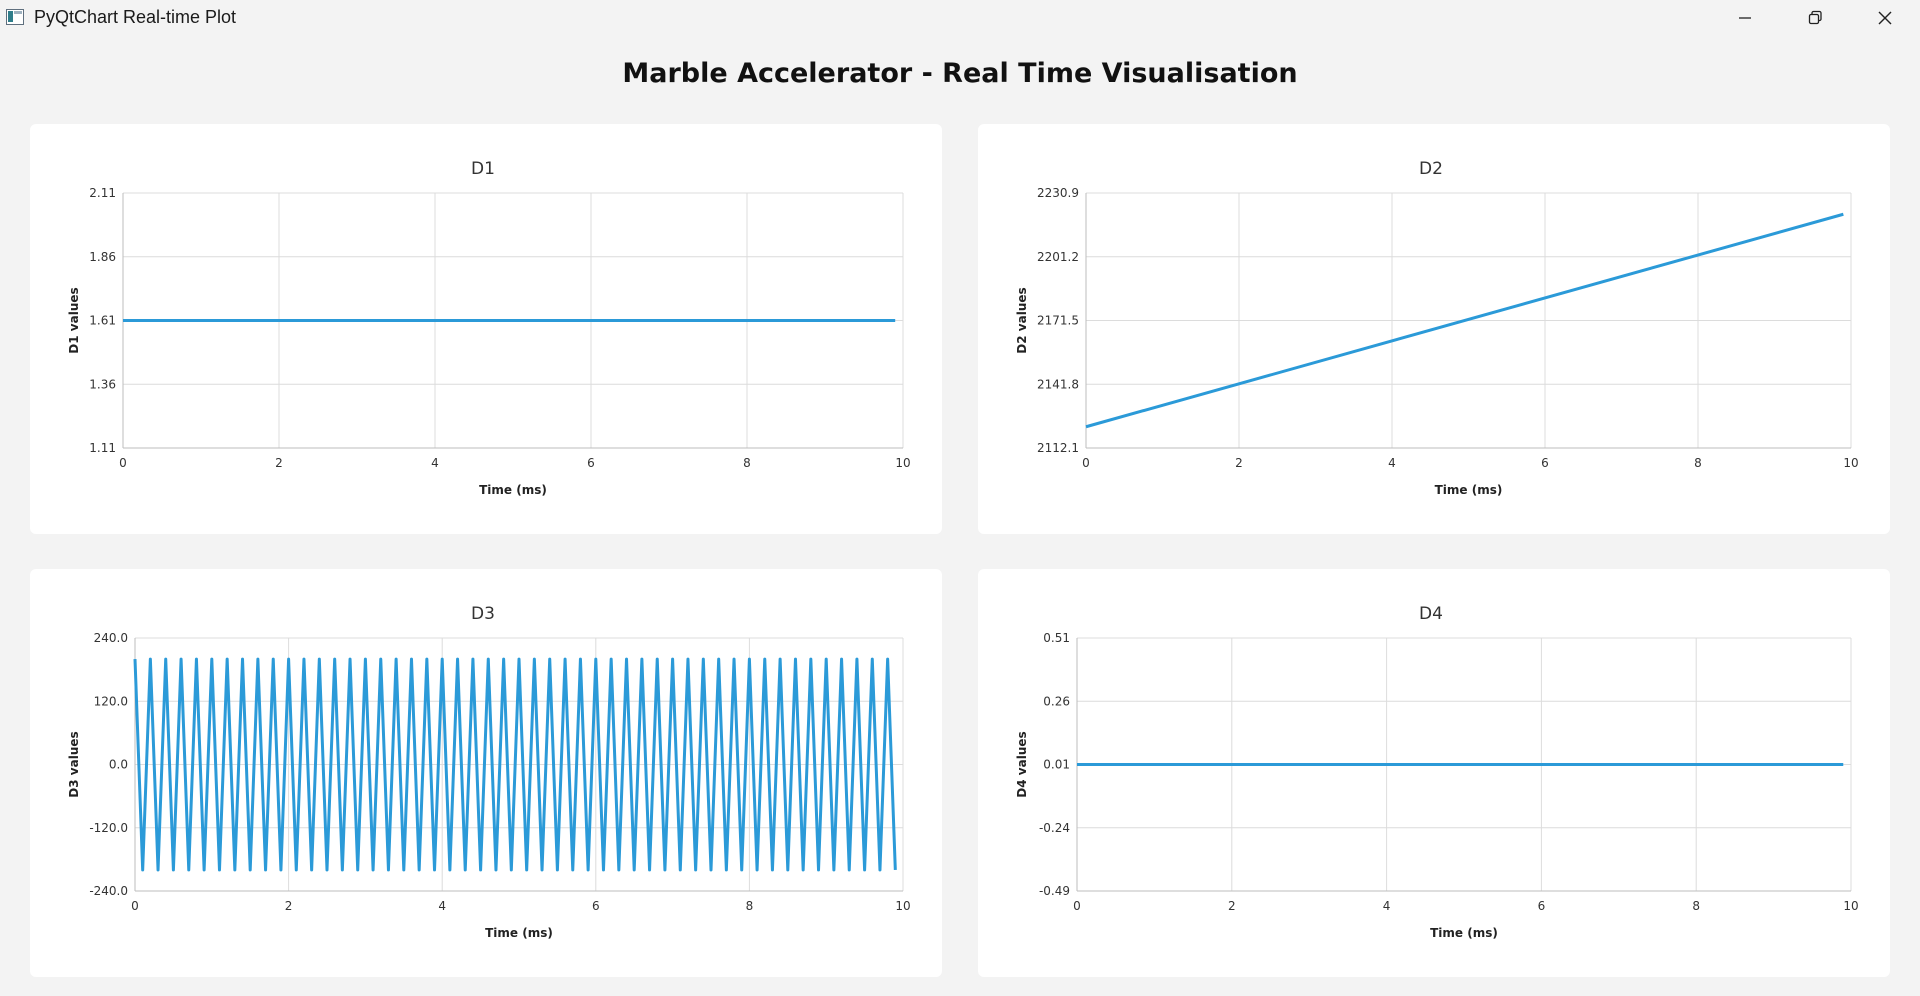  I want to click on chart-title: D2, so click(1431, 169).